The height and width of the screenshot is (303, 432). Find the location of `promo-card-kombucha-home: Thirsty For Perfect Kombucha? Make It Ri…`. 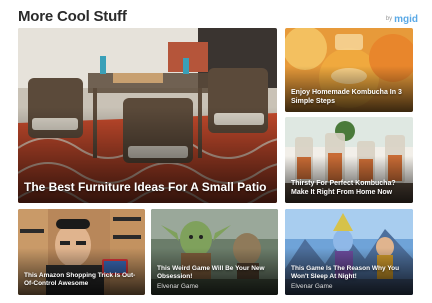

promo-card-kombucha-home: Thirsty For Perfect Kombucha? Make It Ri… is located at coordinates (349, 160).